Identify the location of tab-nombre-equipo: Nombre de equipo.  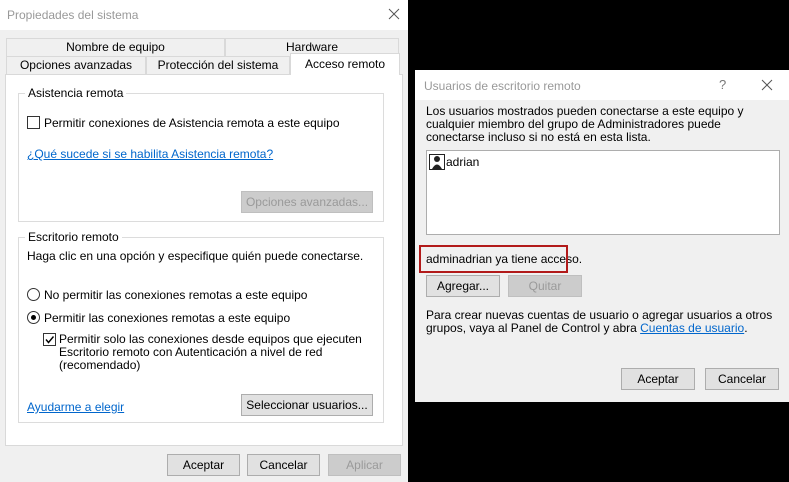
(115, 47).